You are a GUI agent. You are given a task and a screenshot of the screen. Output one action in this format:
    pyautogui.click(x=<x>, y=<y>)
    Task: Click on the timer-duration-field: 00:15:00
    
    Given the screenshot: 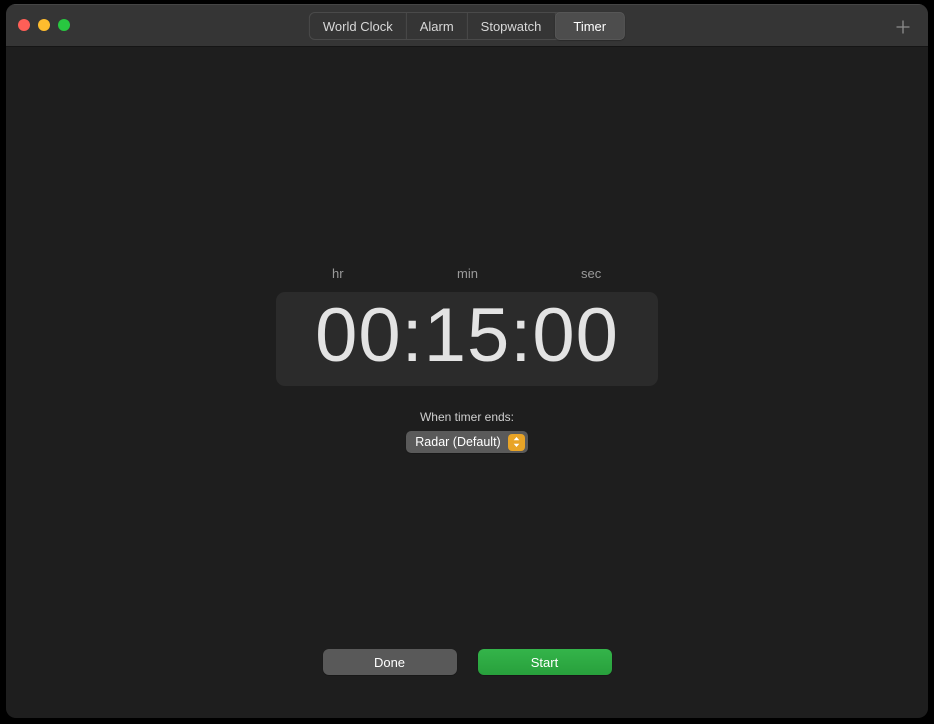 What is the action you would take?
    pyautogui.click(x=467, y=339)
    